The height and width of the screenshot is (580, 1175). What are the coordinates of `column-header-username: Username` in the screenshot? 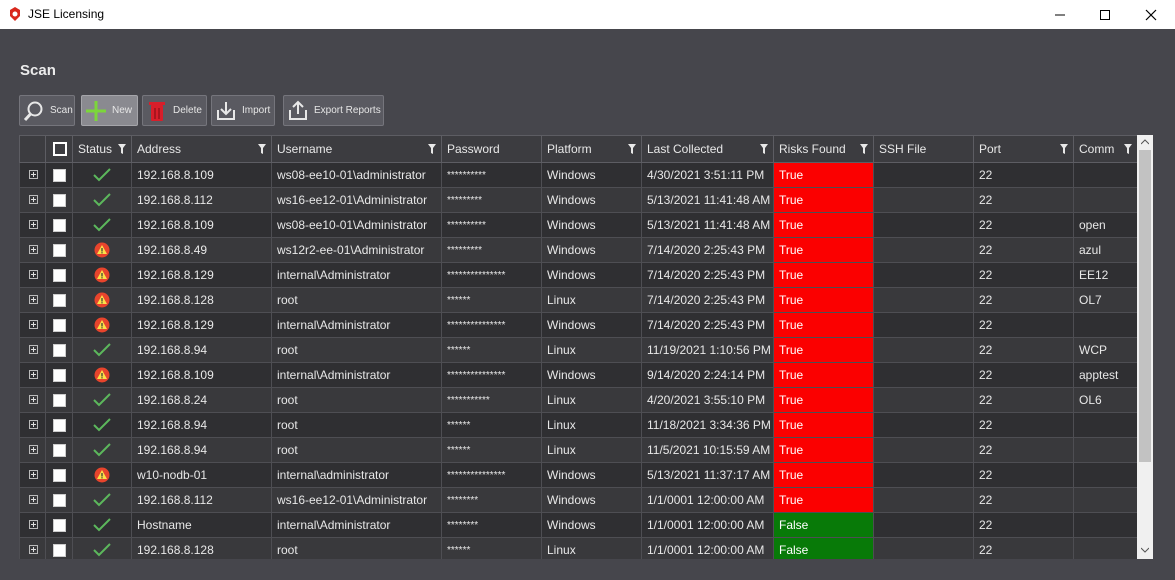 It's located at (356, 149).